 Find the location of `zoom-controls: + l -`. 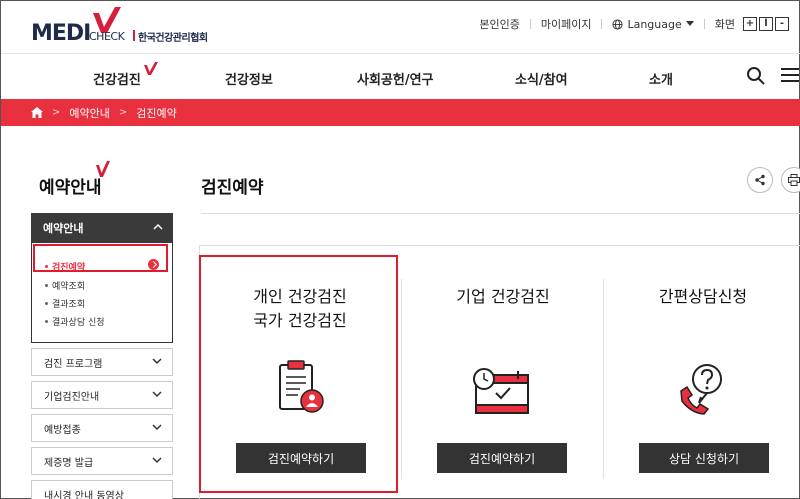

zoom-controls: + l - is located at coordinates (766, 24).